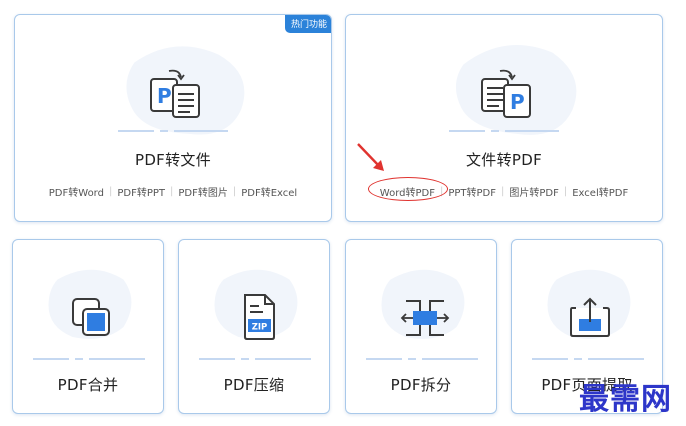  I want to click on card-title: PDF合并, so click(88, 385).